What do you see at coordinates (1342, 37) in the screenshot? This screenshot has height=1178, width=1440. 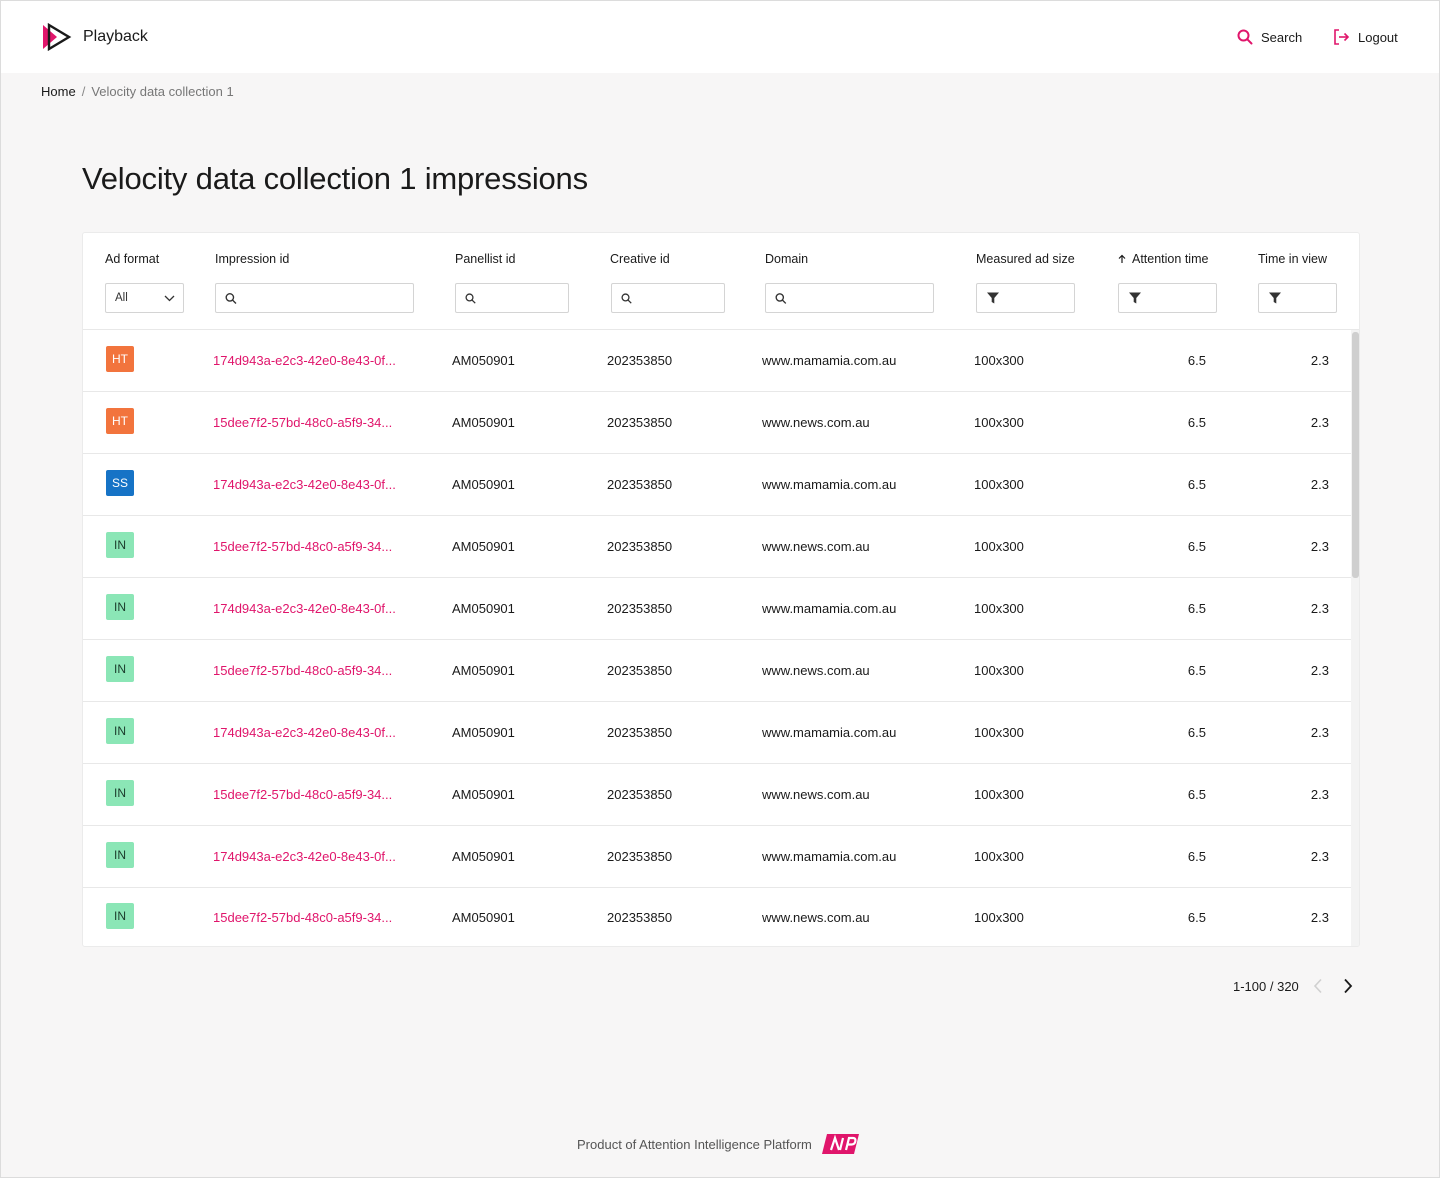 I see `logout-icon` at bounding box center [1342, 37].